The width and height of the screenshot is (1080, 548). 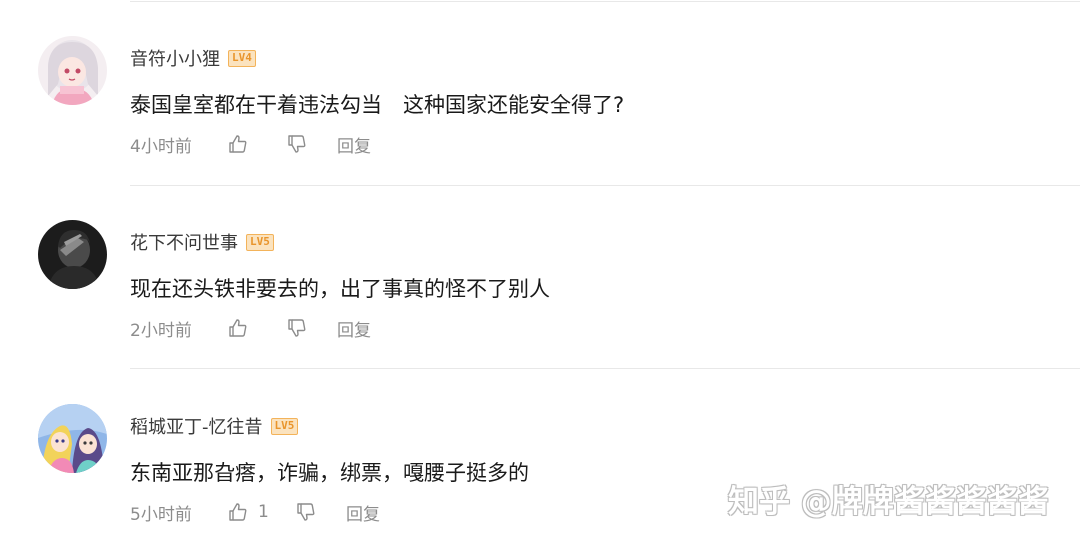 I want to click on comment-text: 泰国皇室都在干着违法勾当 这种国家还能安全得了?, so click(x=377, y=105).